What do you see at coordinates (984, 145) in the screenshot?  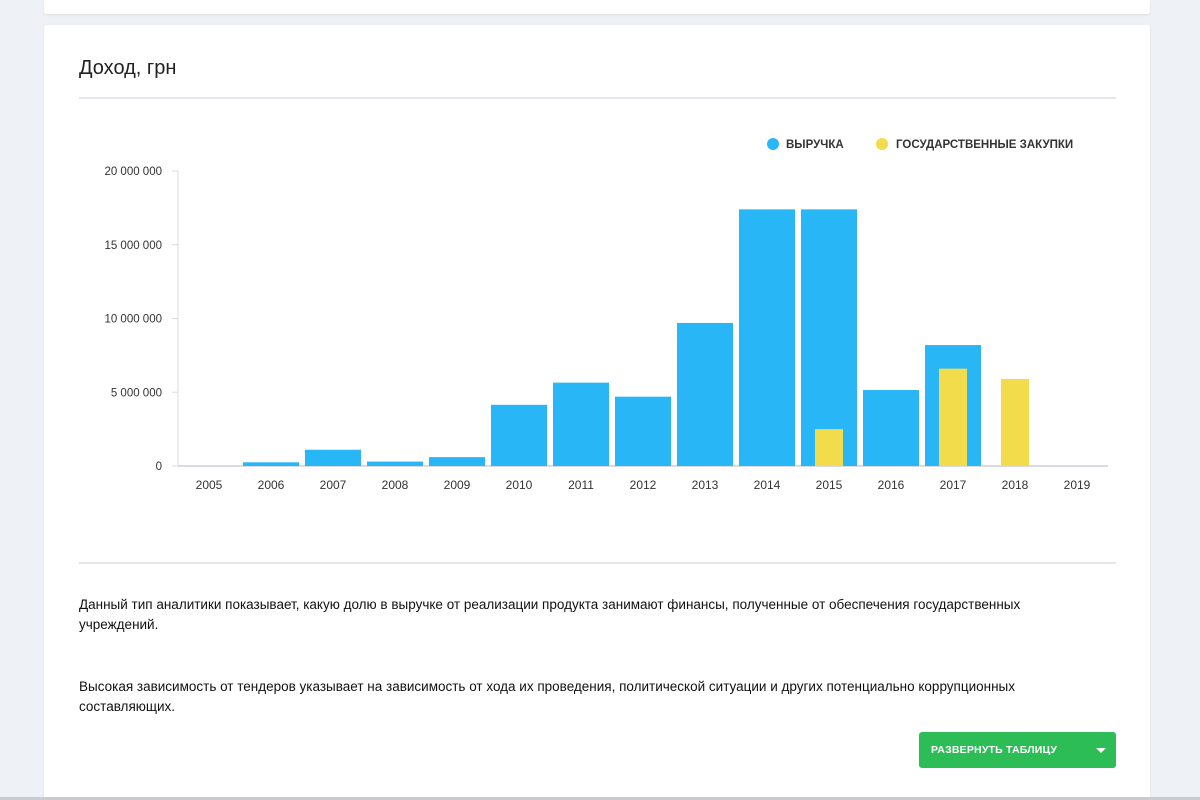 I see `legend-procurement-label: ГОСУДАРСТВЕННЫЕ ЗАКУПКИ` at bounding box center [984, 145].